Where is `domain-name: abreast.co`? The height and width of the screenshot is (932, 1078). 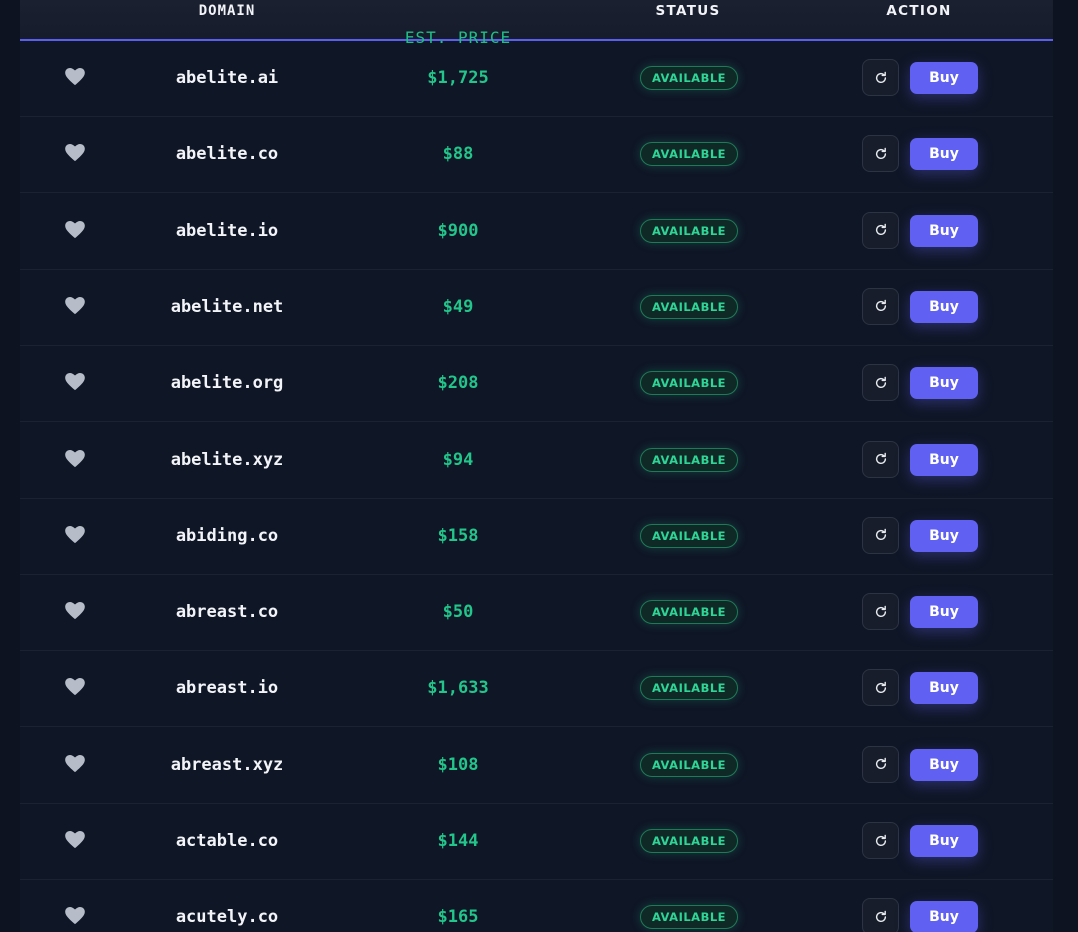
domain-name: abreast.co is located at coordinates (227, 612).